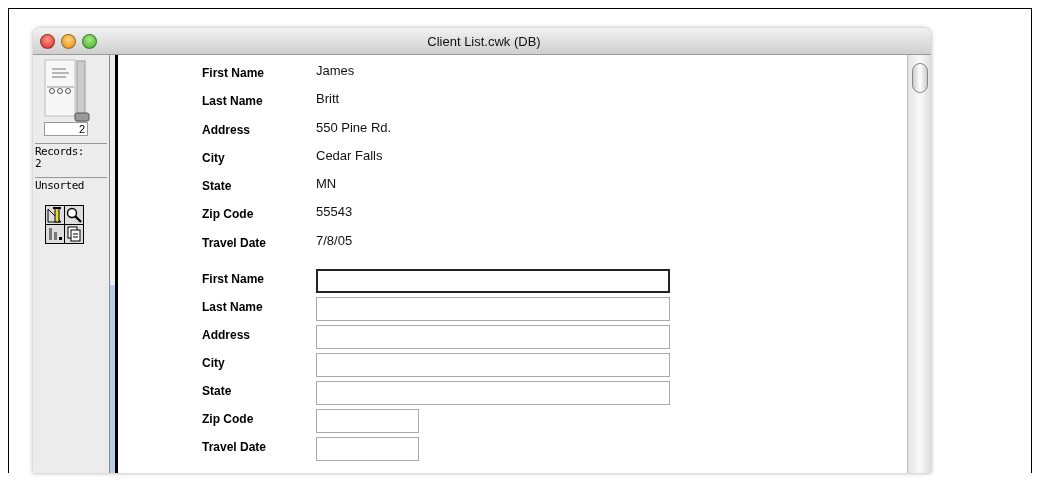  What do you see at coordinates (334, 212) in the screenshot?
I see `field-value: 55543` at bounding box center [334, 212].